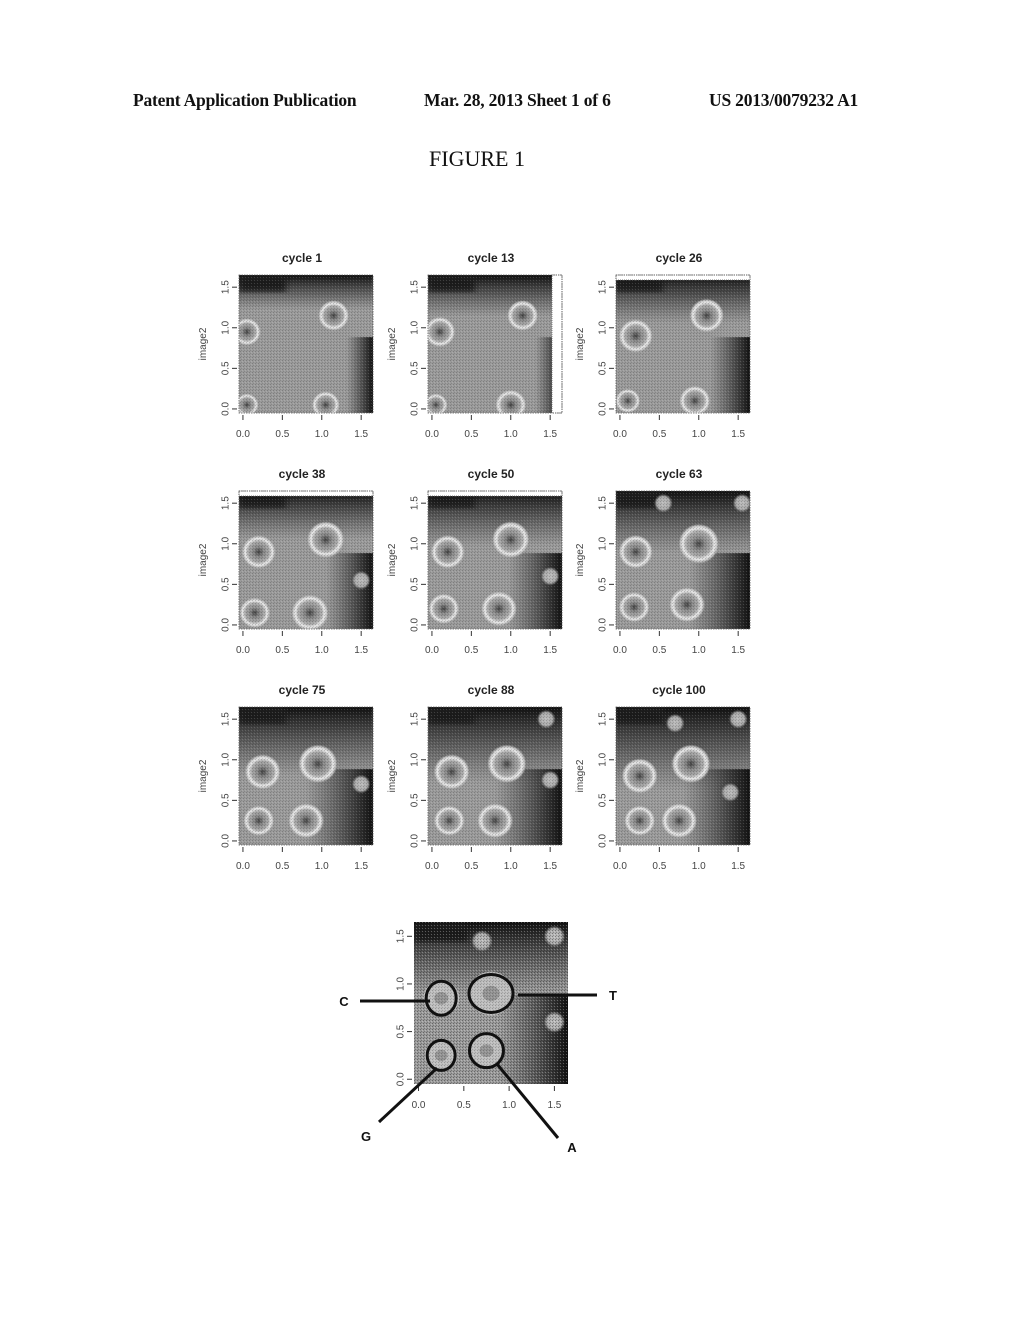 This screenshot has height=1320, width=1024. I want to click on cycle-panel: cycle 63 0.0 0.5 1.0 1.5 0.0 0.5 1.0 1.5 image2, so click(663, 561).